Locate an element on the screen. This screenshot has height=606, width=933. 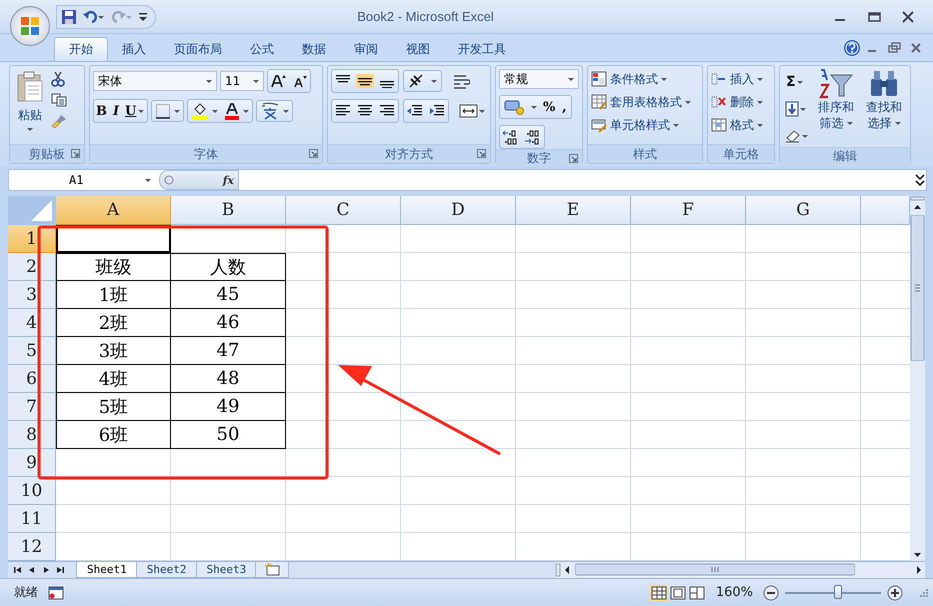
styles-menu-button: 单元格样式 is located at coordinates (635, 125).